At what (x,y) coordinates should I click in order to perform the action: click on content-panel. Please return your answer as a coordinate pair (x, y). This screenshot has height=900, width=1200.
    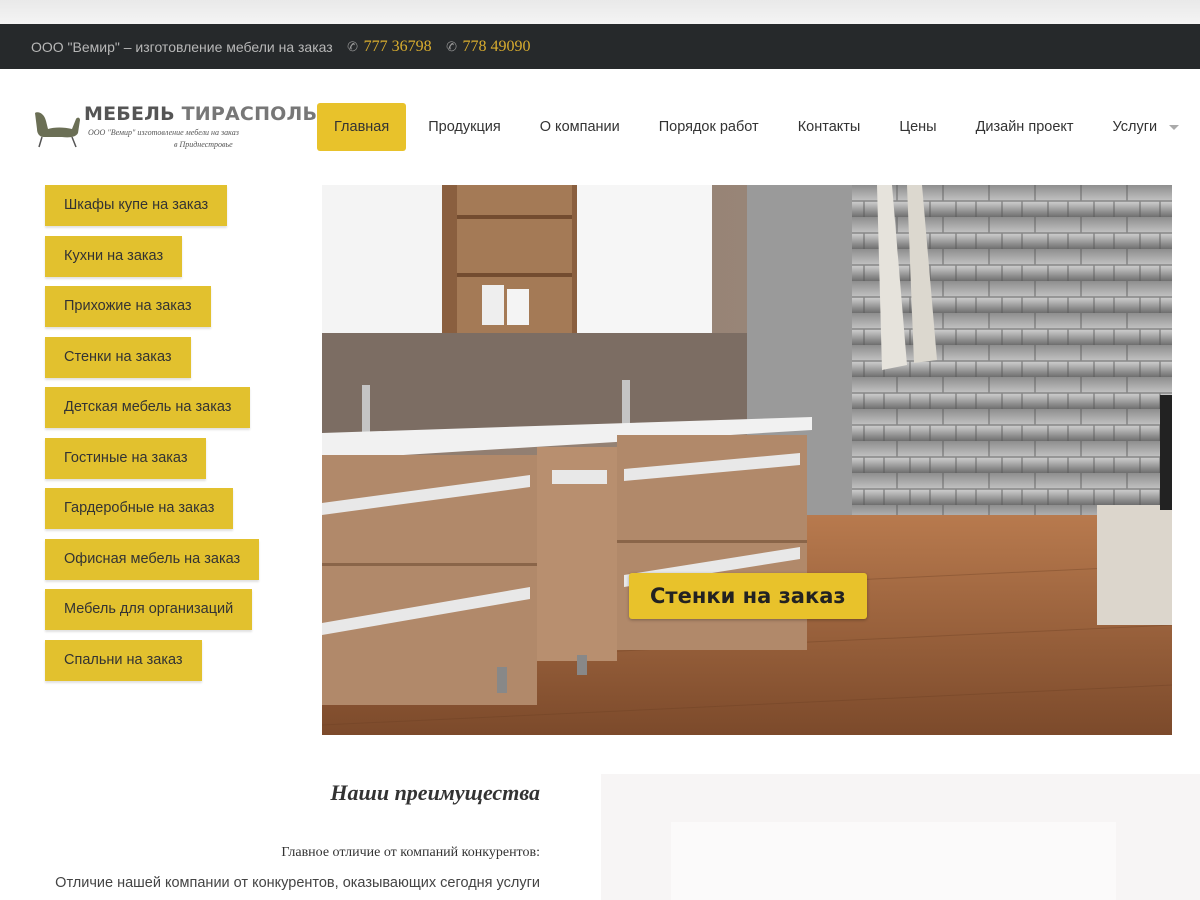
    Looking at the image, I should click on (900, 837).